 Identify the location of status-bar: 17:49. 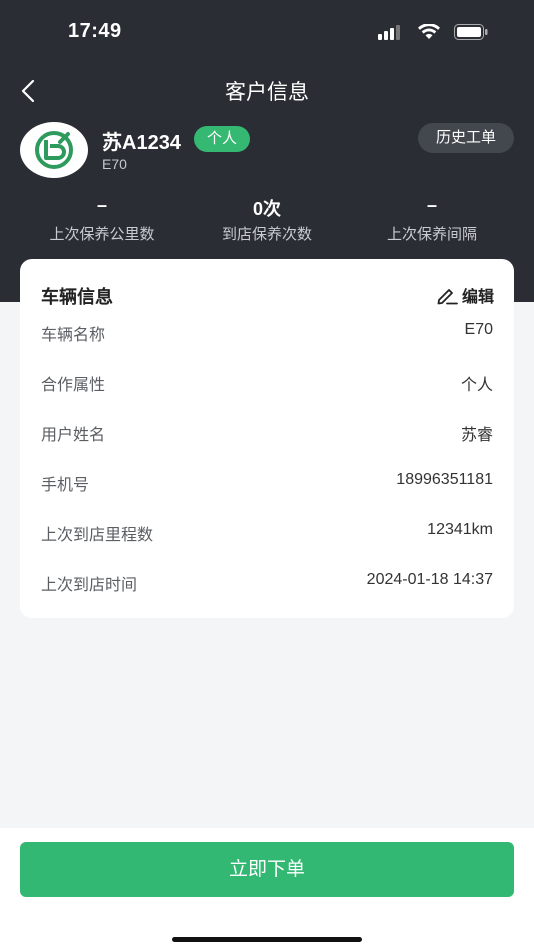
(267, 32).